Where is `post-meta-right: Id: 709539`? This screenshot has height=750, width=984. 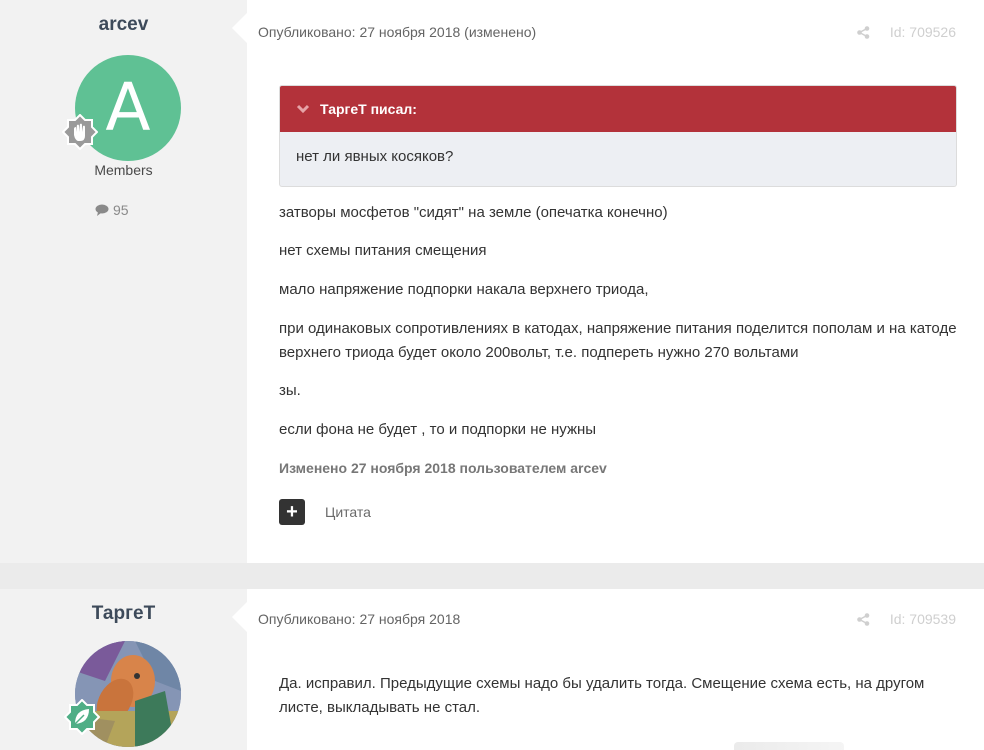
post-meta-right: Id: 709539 is located at coordinates (906, 619).